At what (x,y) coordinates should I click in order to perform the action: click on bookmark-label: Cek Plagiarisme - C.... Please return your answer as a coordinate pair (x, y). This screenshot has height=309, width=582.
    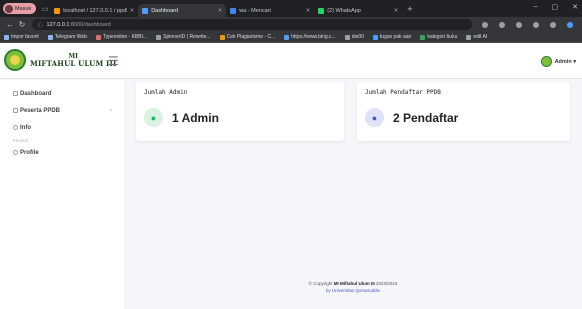
    Looking at the image, I should click on (251, 37).